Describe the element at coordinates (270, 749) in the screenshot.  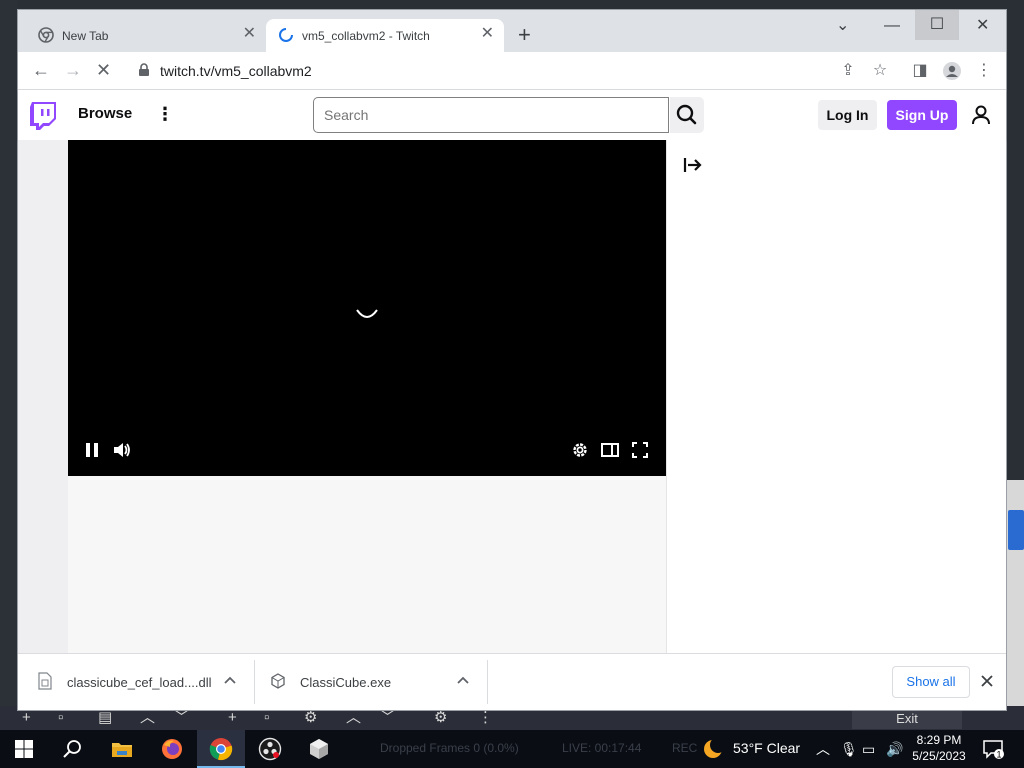
I see `obs-icon` at that location.